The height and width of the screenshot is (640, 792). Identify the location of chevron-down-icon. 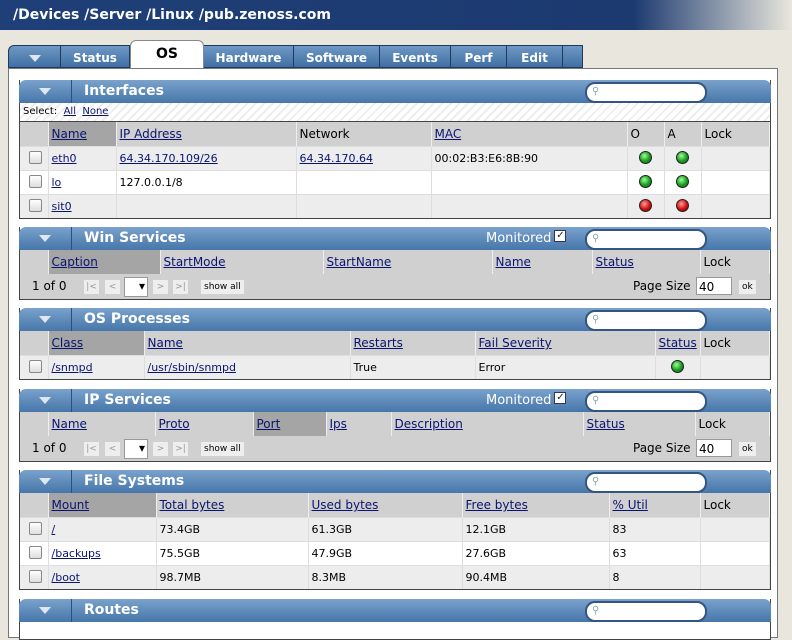
(34, 58).